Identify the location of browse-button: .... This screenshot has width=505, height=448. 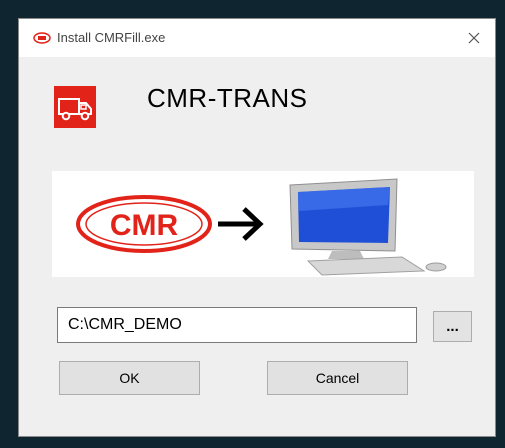
(452, 326).